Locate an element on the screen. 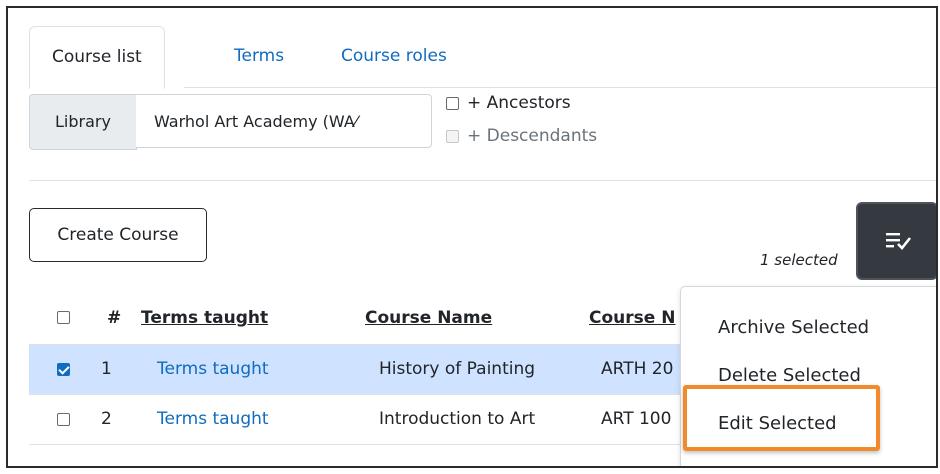  list-check-icon is located at coordinates (899, 241).